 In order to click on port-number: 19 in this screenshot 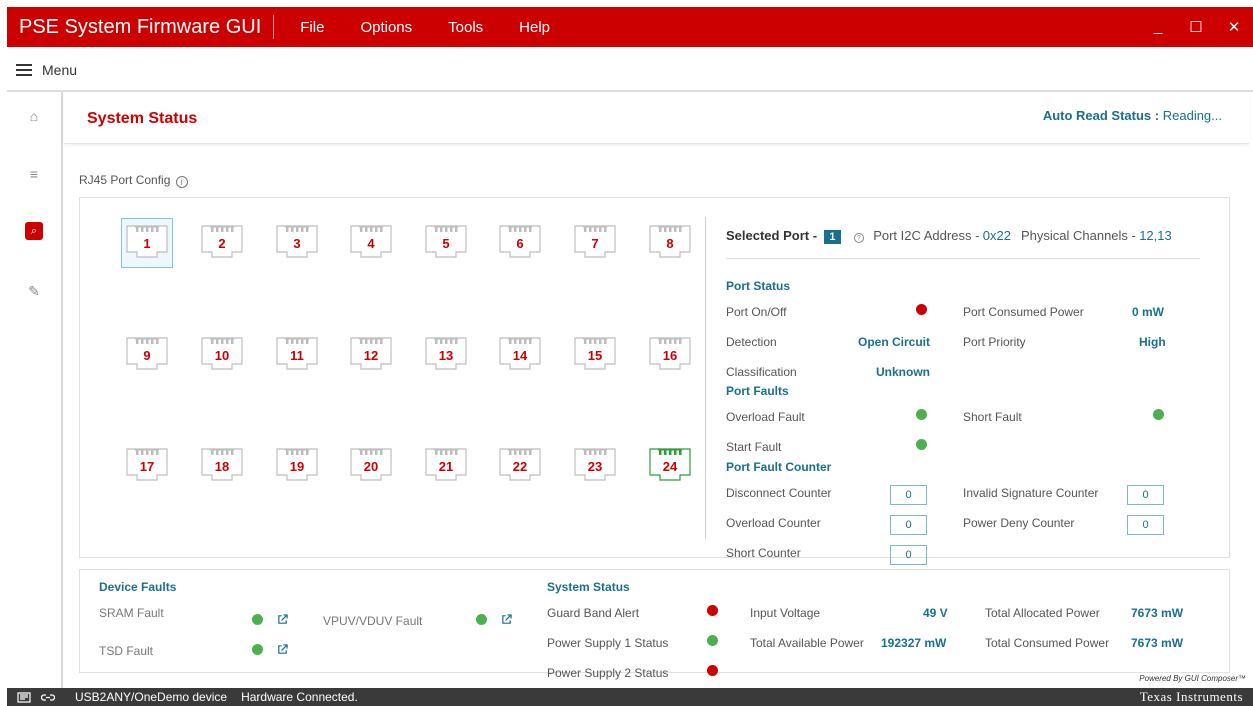, I will do `click(297, 466)`.